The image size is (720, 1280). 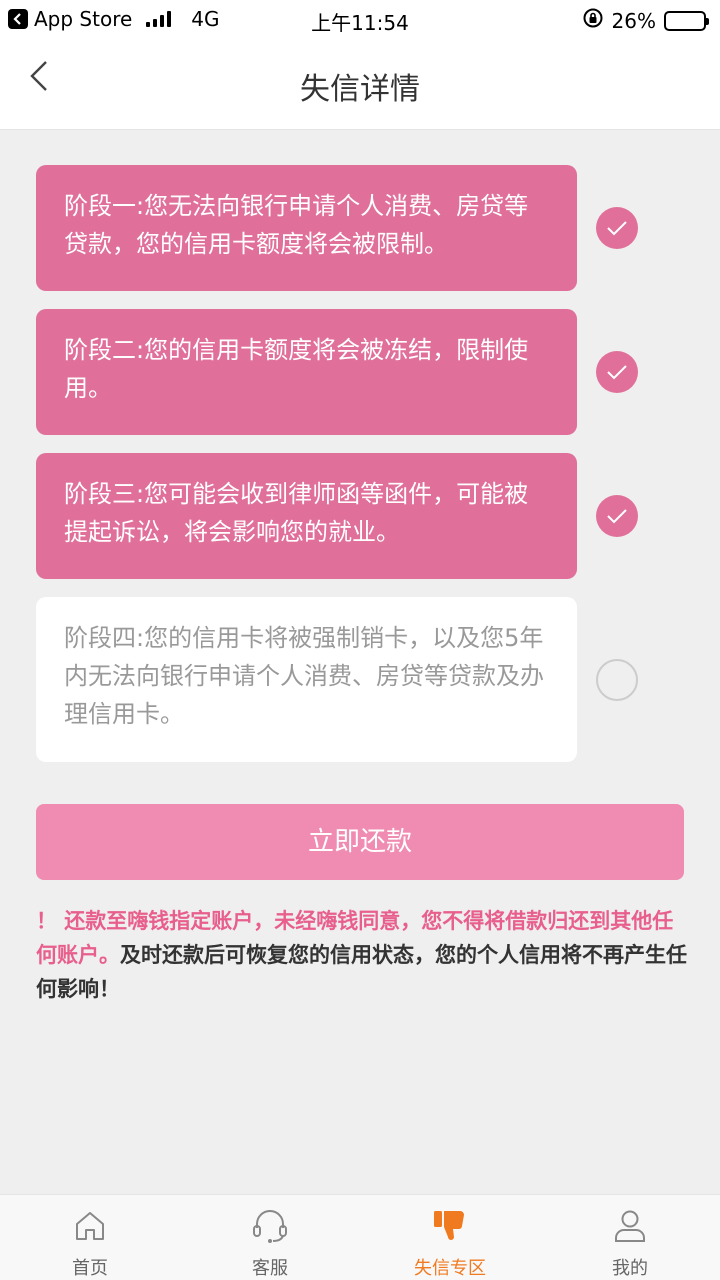 I want to click on tab-label: 我的, so click(x=630, y=1268).